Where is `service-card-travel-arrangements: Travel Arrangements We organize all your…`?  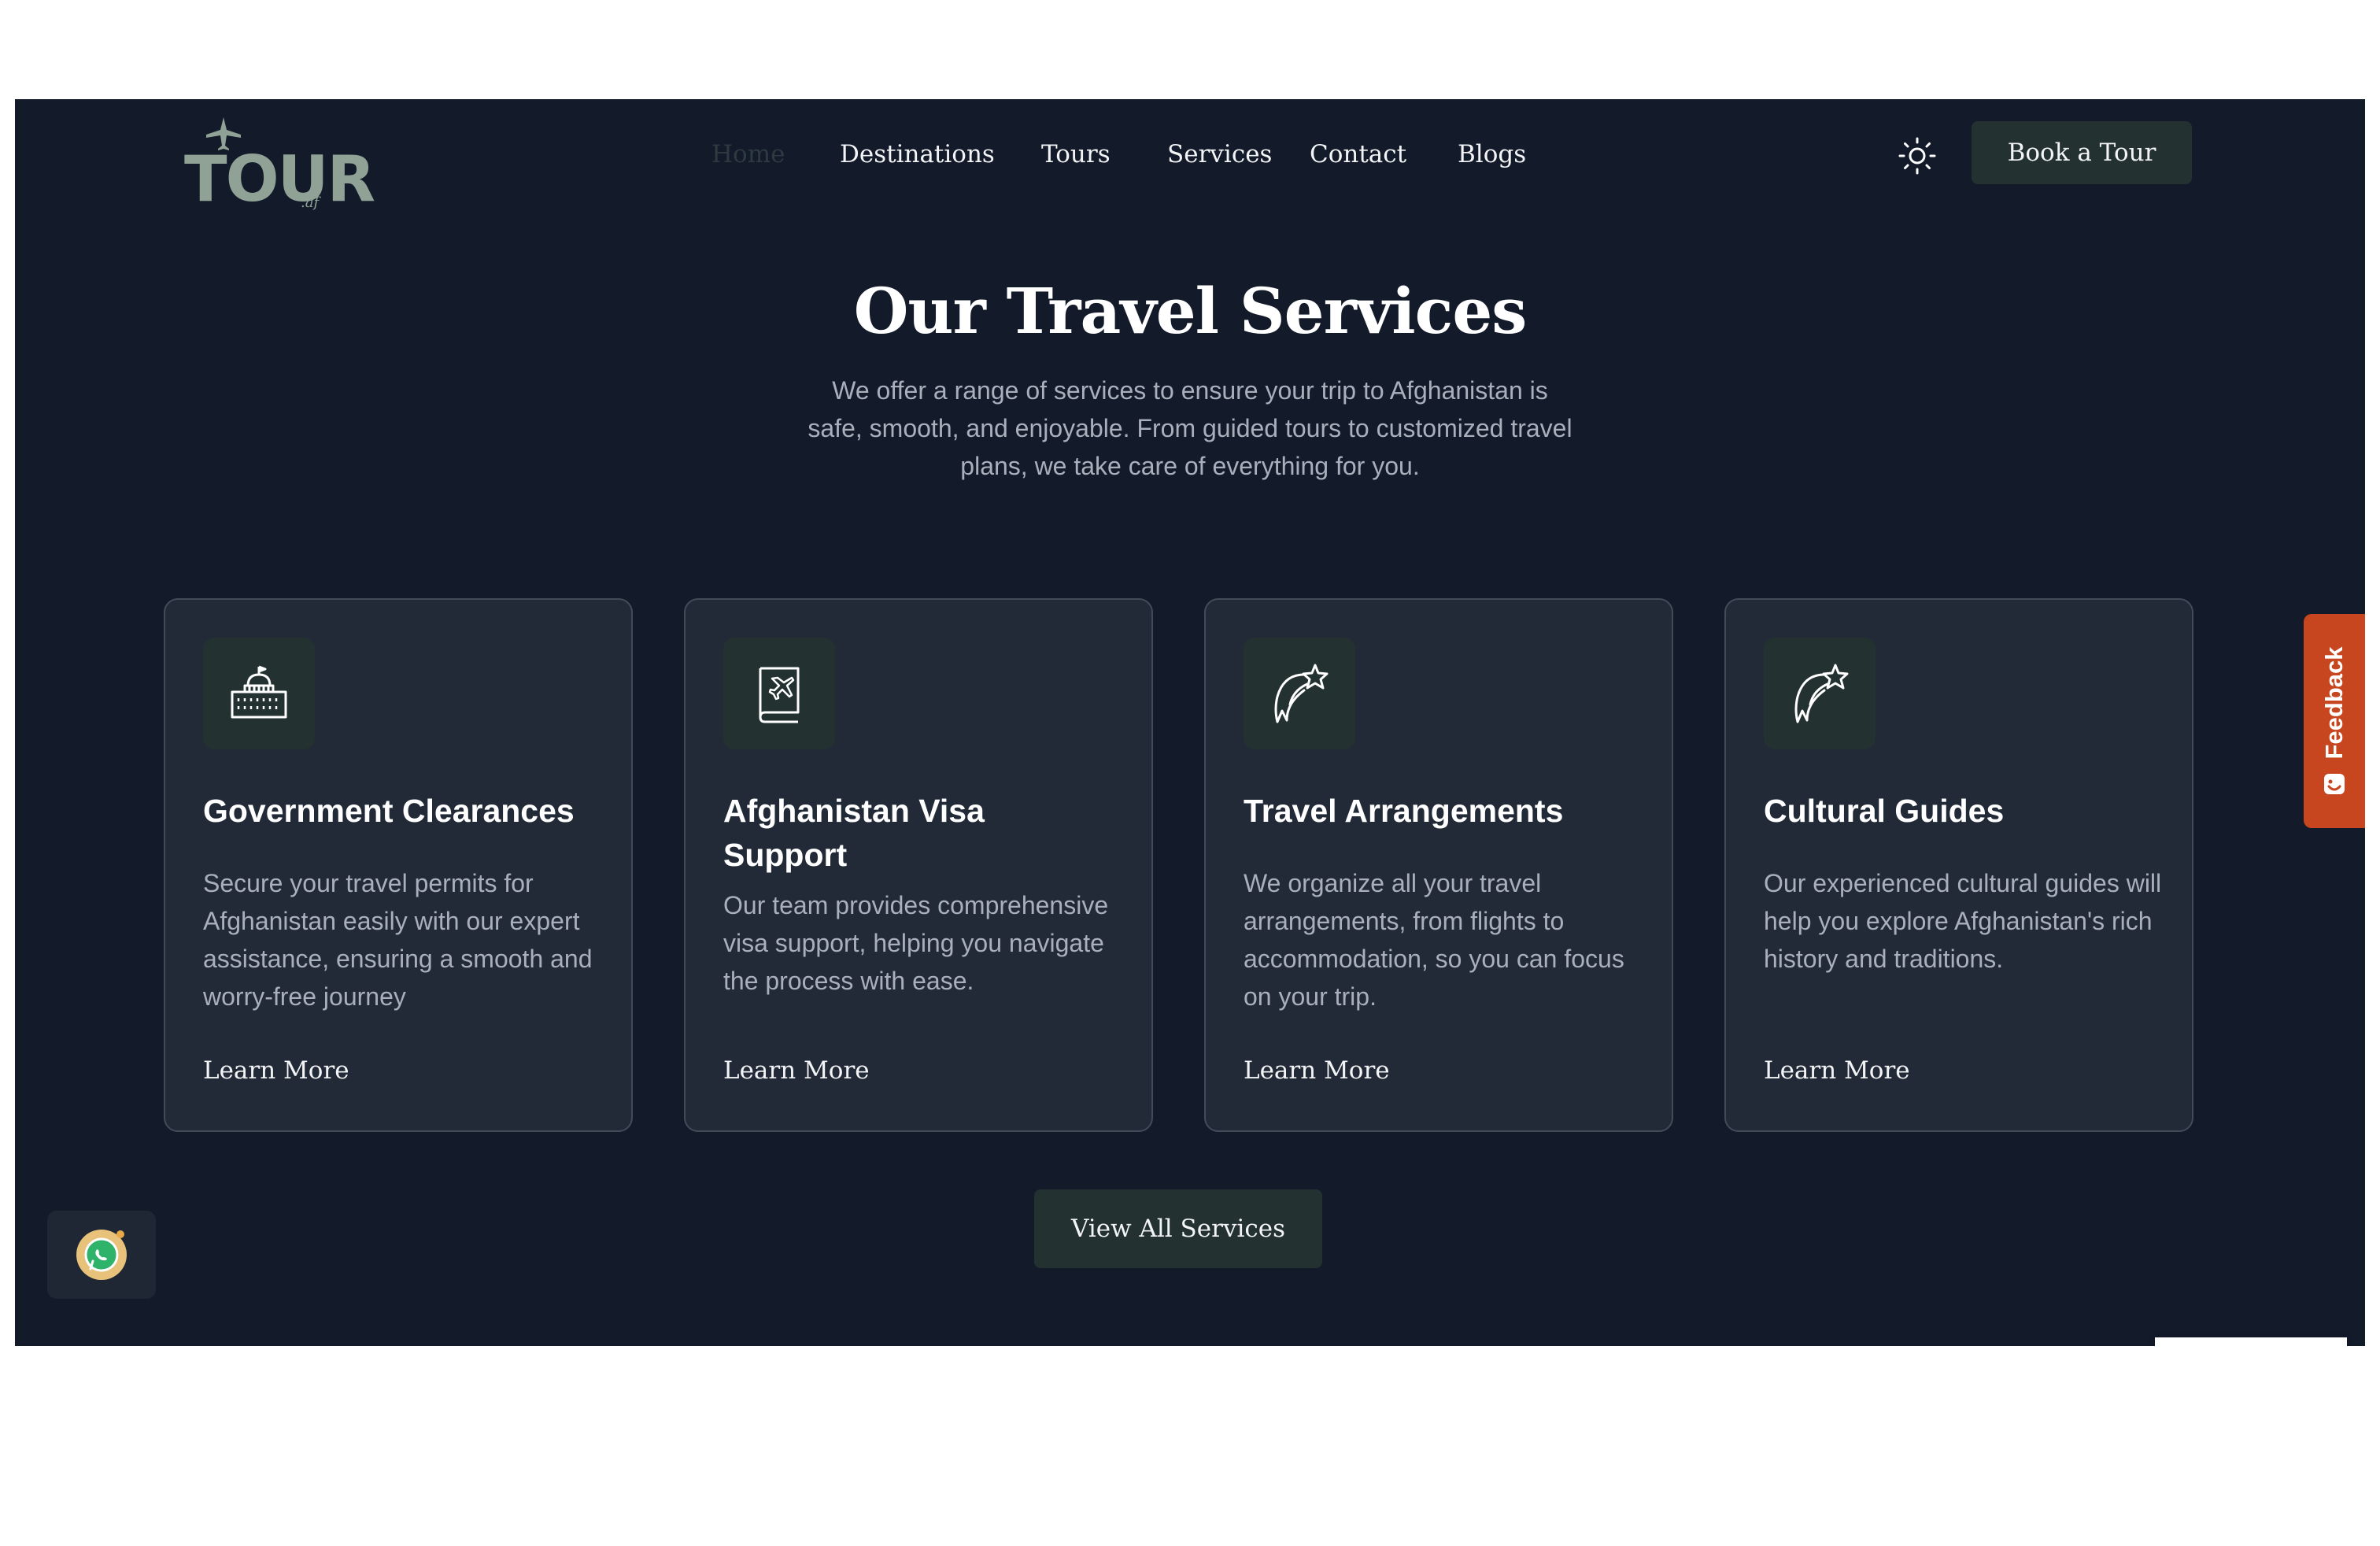
service-card-travel-arrangements: Travel Arrangements We organize all your… is located at coordinates (1438, 865).